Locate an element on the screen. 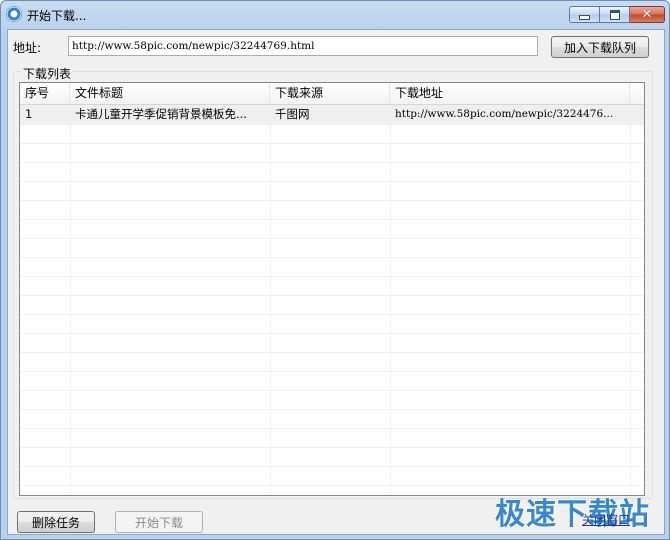  maximize-icon is located at coordinates (614, 14).